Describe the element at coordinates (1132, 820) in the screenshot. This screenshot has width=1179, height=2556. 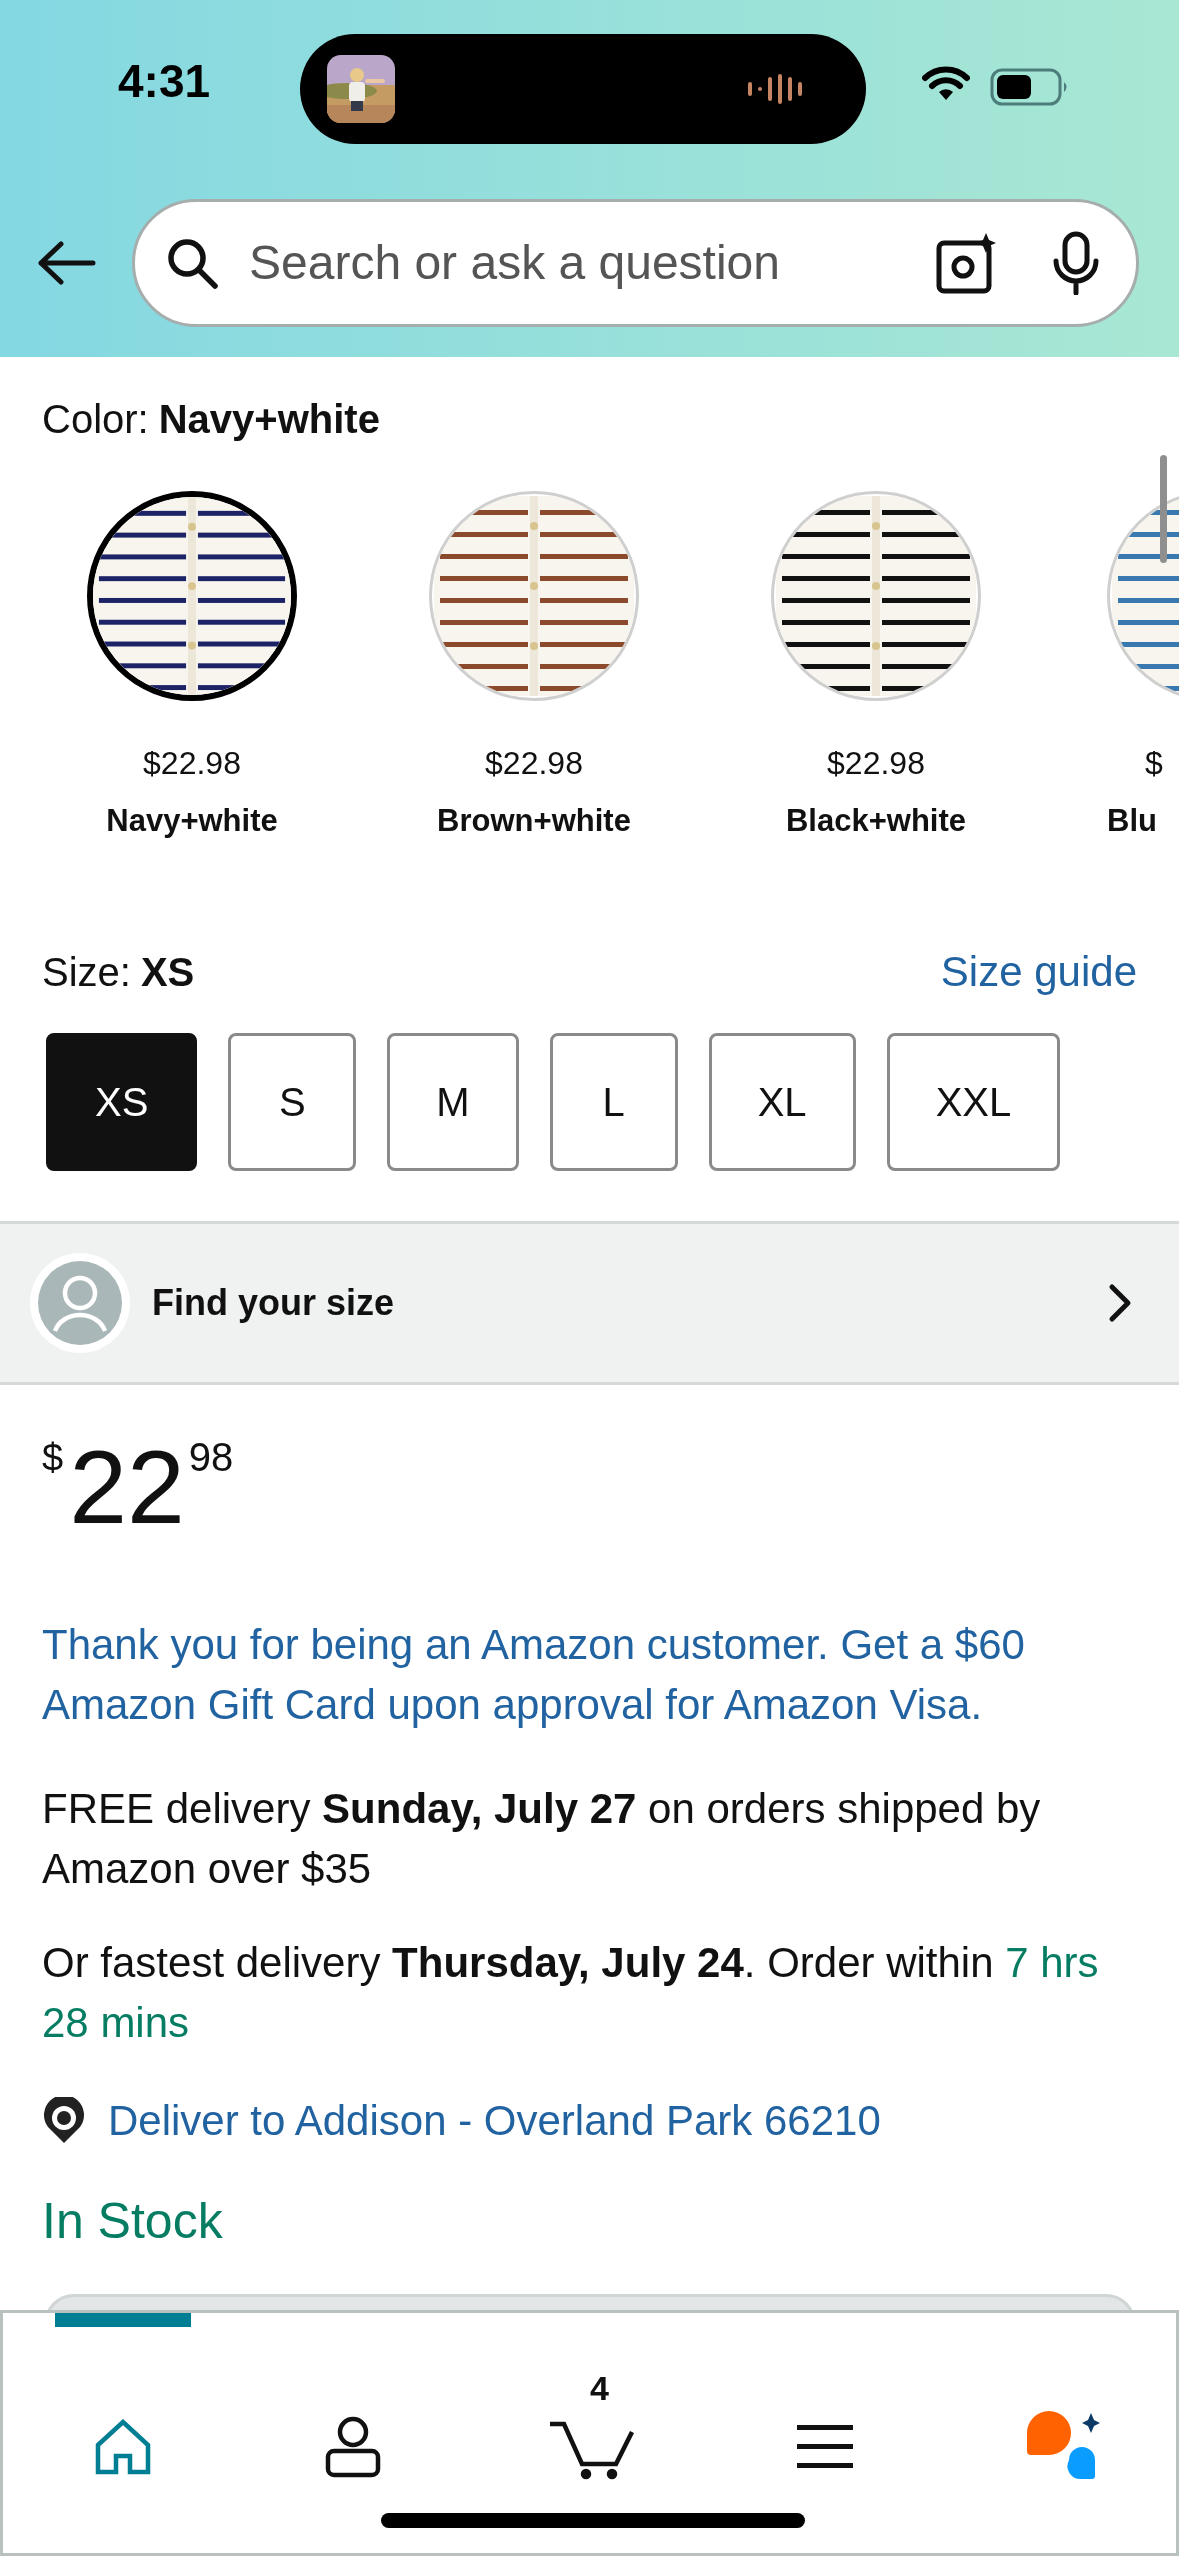
I see `swatch-name: Blu` at that location.